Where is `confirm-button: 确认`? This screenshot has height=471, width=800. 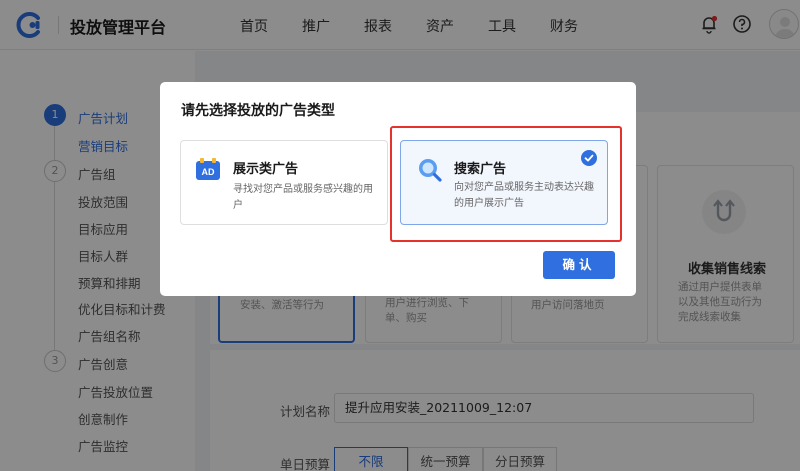
confirm-button: 确认 is located at coordinates (579, 265).